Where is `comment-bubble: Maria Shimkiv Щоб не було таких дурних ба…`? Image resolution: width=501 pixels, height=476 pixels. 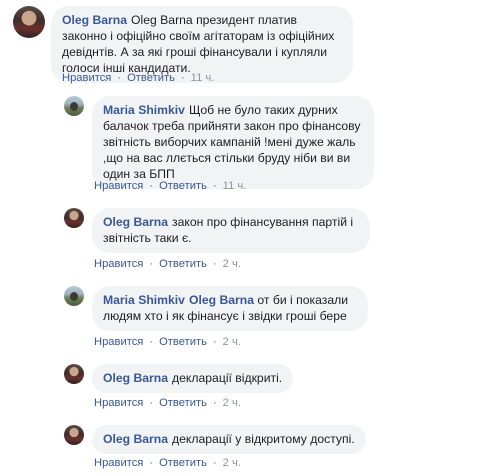
comment-bubble: Maria Shimkiv Щоб не було таких дурних ба… is located at coordinates (233, 142).